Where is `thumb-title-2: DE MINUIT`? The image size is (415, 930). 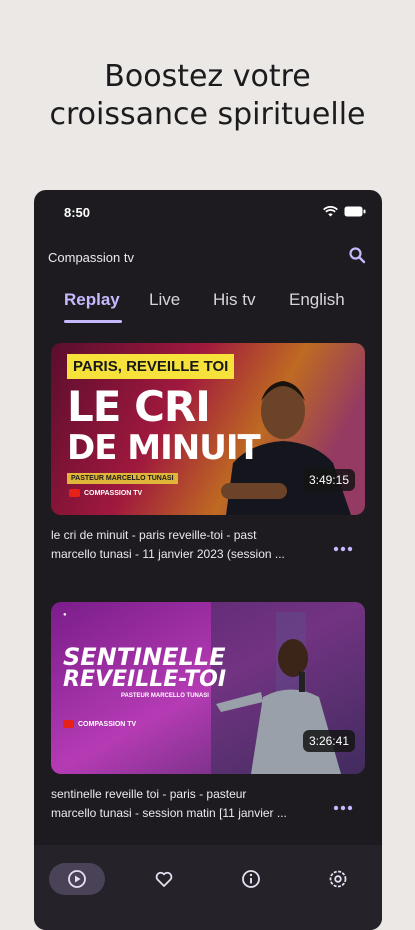 thumb-title-2: DE MINUIT is located at coordinates (164, 448).